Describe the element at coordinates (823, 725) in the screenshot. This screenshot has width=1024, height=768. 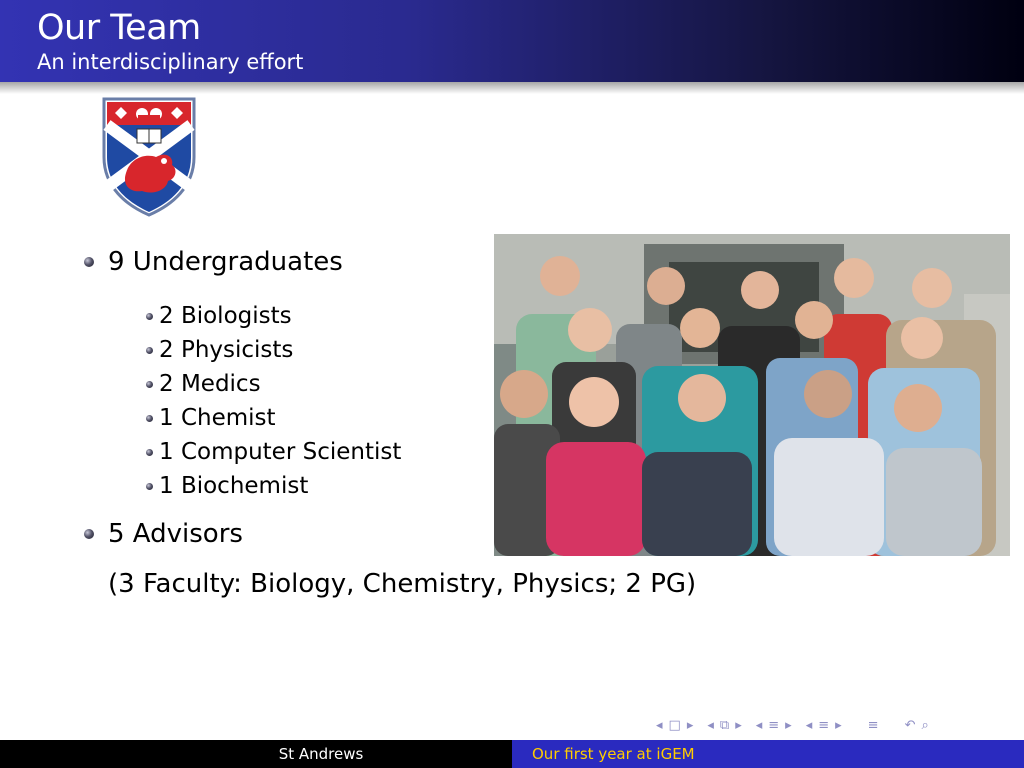
I see `nav-subsection-icon: ≡` at that location.